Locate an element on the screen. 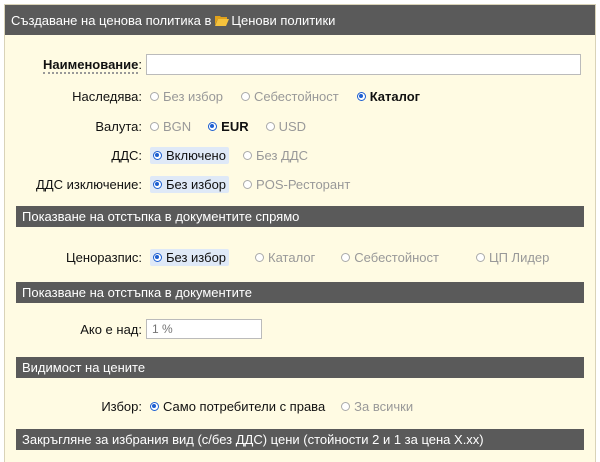 This screenshot has height=462, width=600. visibility-label: Избор: is located at coordinates (121, 406).